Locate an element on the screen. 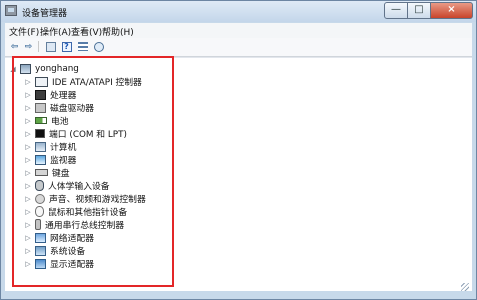 This screenshot has width=477, height=300. tree-item-label: 声音、视频和游戏控制器 is located at coordinates (97, 200).